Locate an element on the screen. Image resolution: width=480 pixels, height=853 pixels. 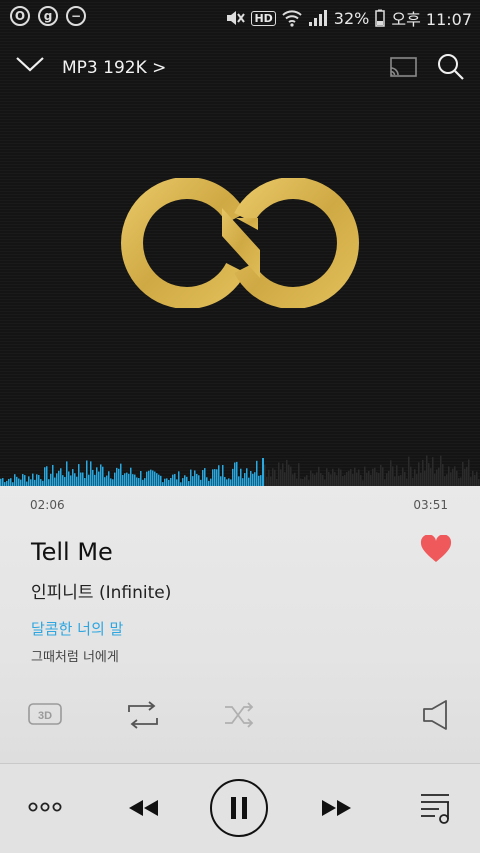
total-time: 03:51 is located at coordinates (430, 505).